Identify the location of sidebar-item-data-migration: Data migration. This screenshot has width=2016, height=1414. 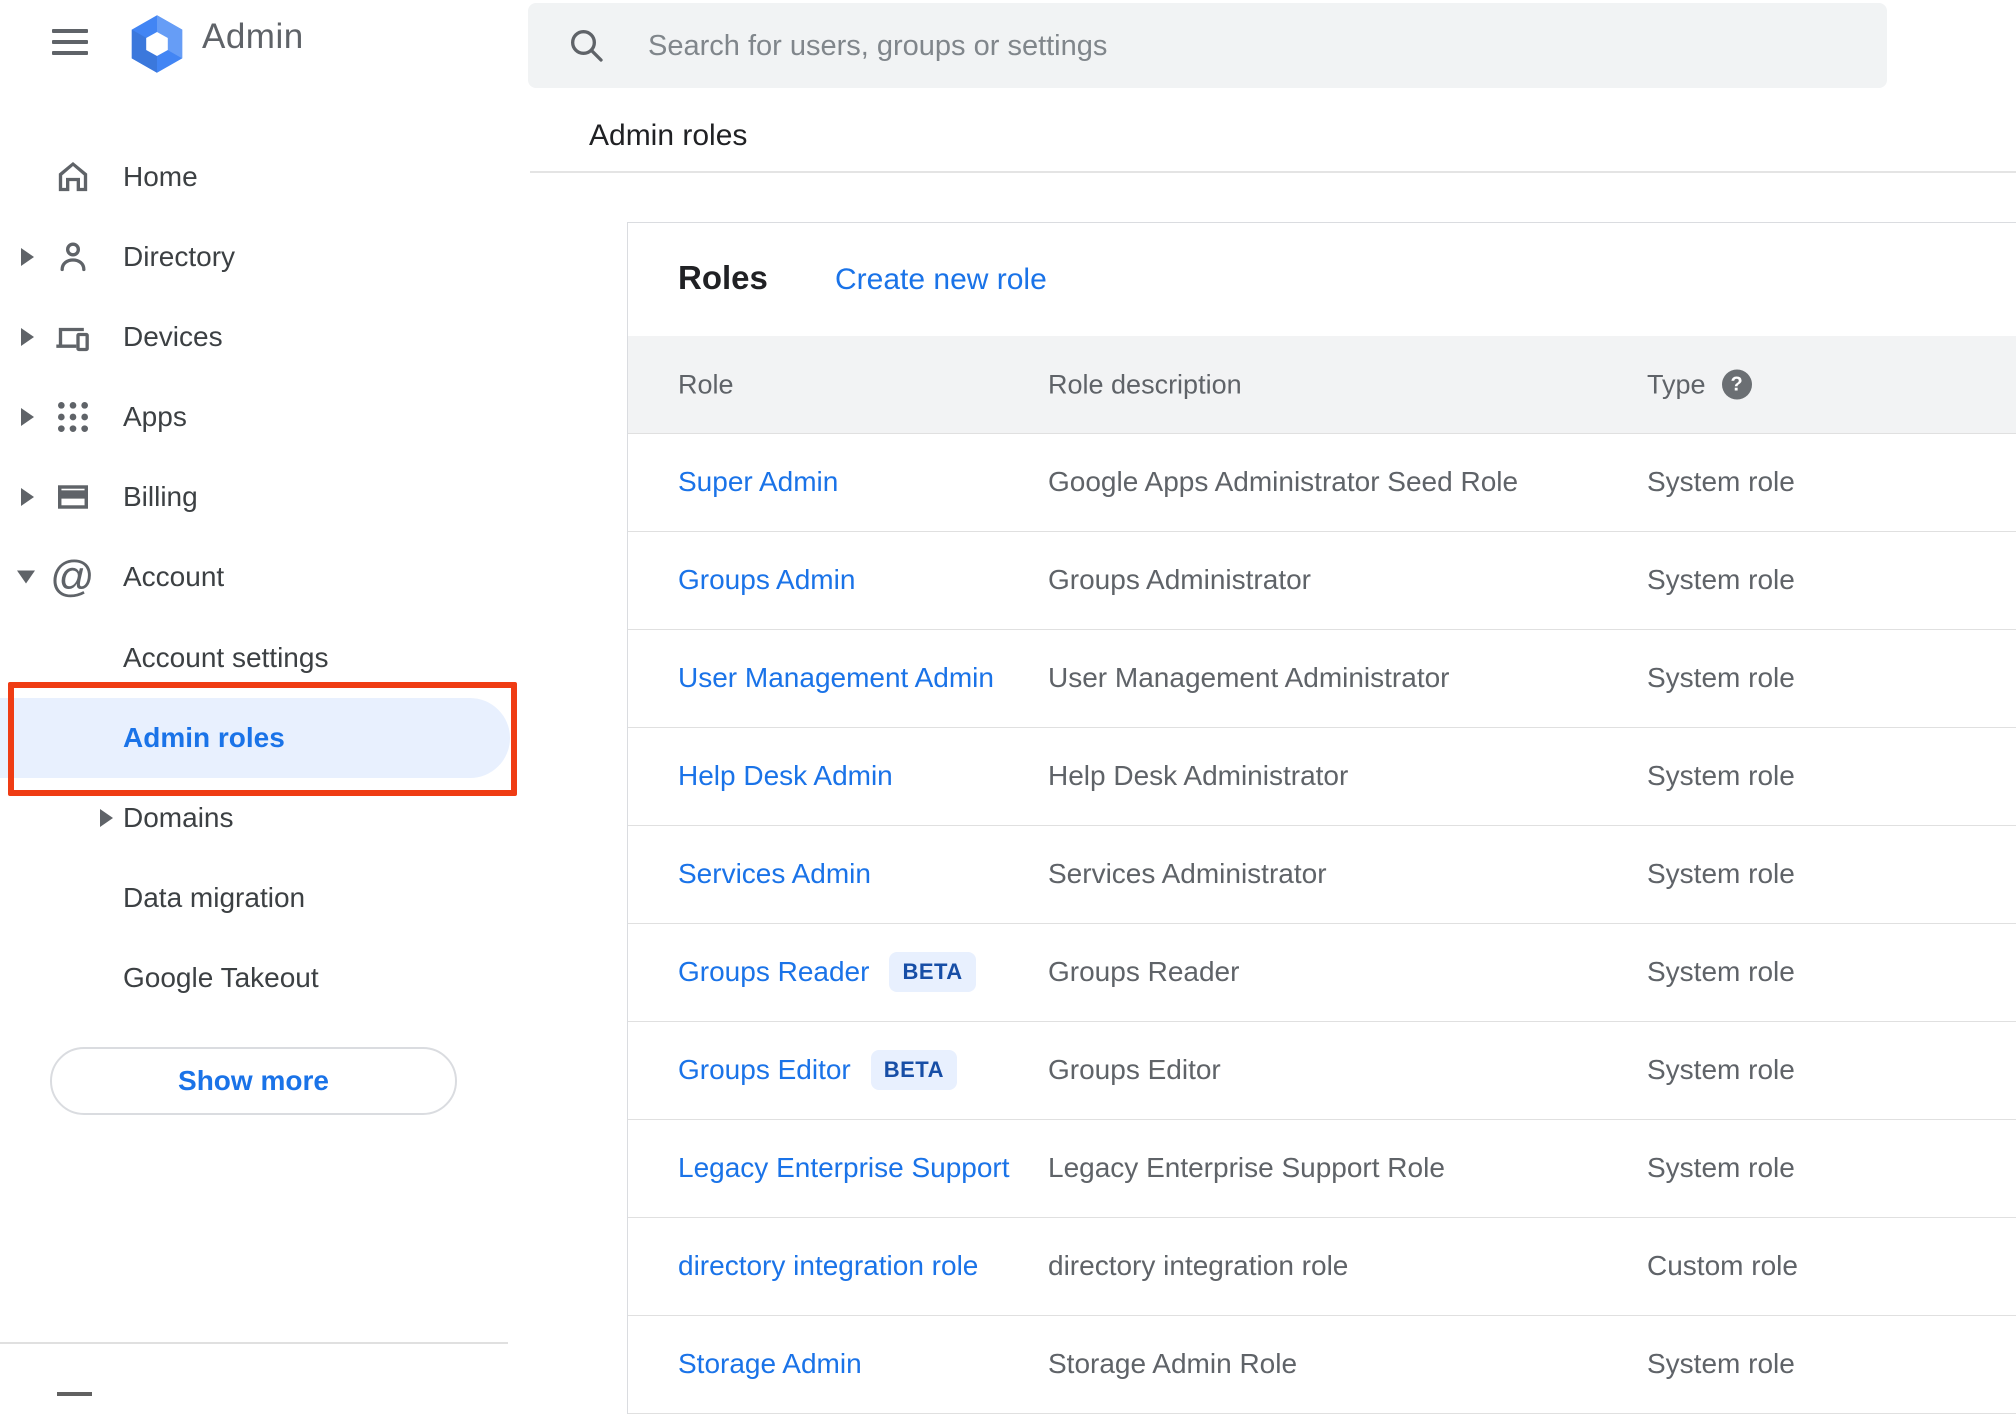
(254, 898).